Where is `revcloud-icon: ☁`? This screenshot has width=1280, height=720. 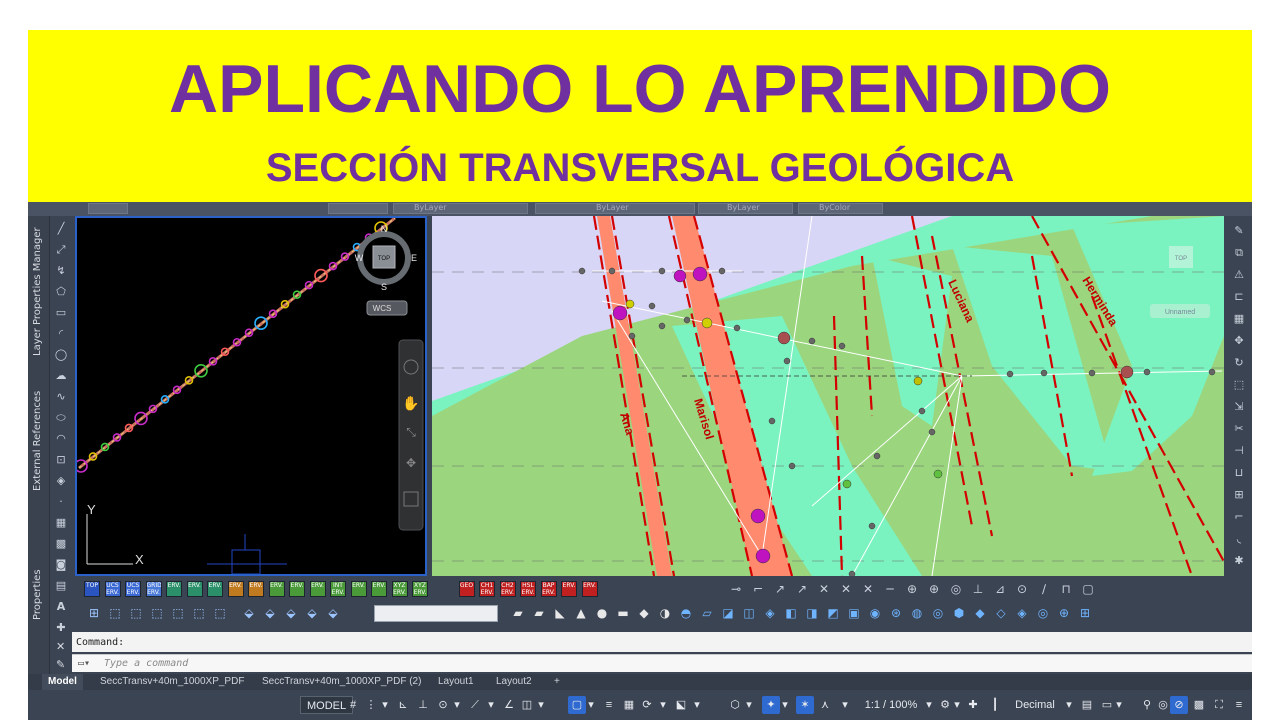
revcloud-icon: ☁ is located at coordinates (61, 376).